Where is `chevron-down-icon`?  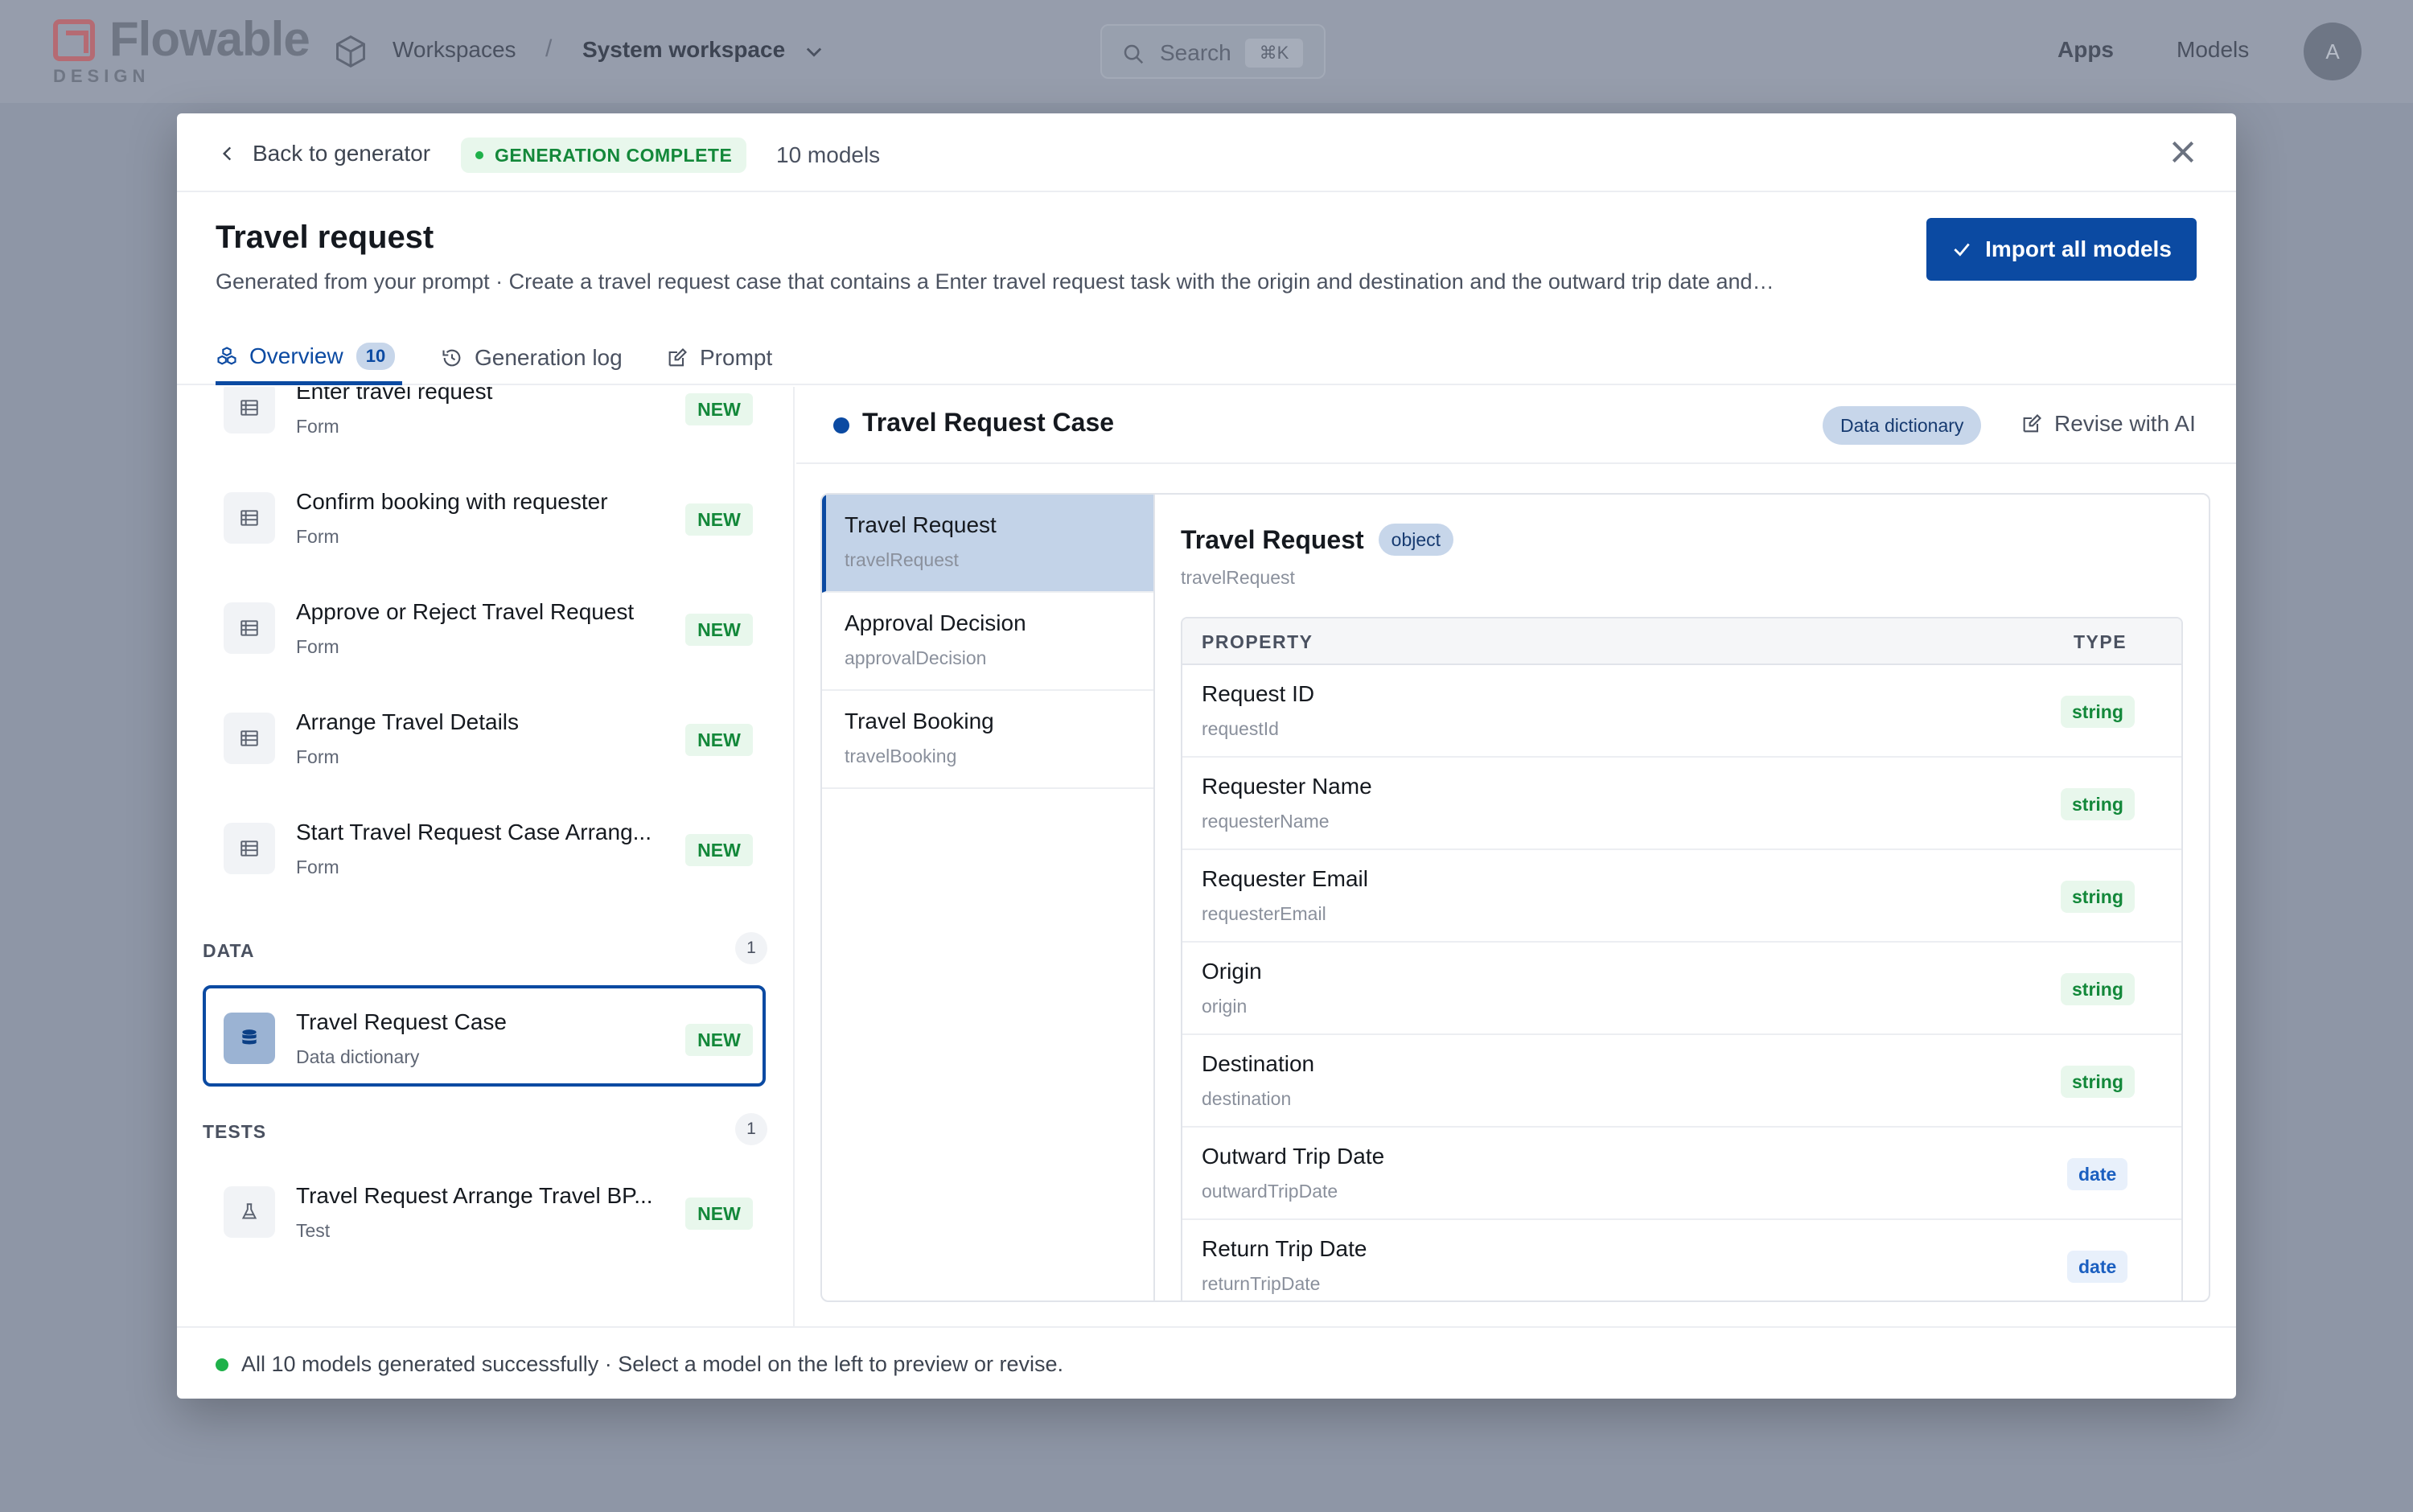 chevron-down-icon is located at coordinates (814, 52).